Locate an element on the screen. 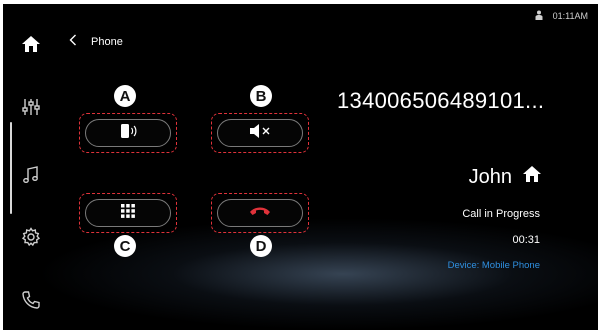 The image size is (602, 334). header: Phone is located at coordinates (96, 41).